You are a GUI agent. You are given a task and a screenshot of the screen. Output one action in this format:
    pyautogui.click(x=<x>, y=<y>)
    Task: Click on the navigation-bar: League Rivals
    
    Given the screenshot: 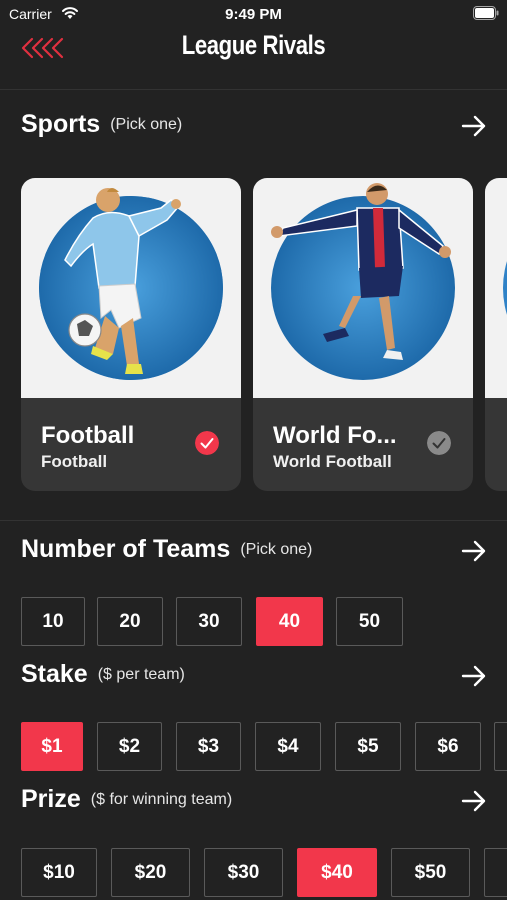 What is the action you would take?
    pyautogui.click(x=253, y=59)
    